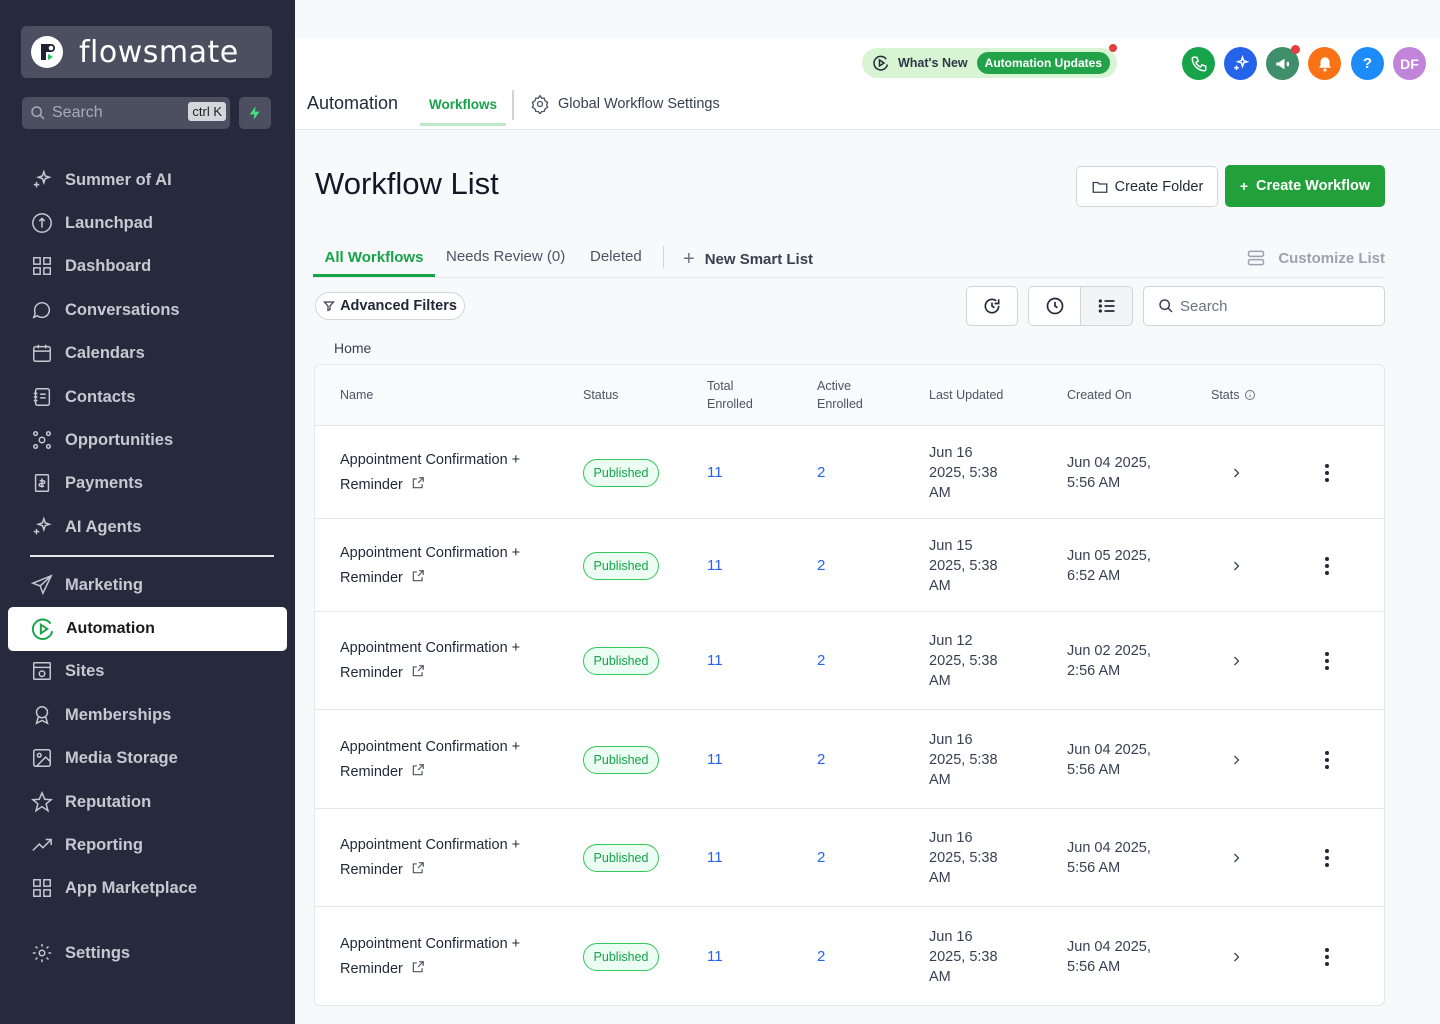 The width and height of the screenshot is (1440, 1024). What do you see at coordinates (940, 779) in the screenshot?
I see `date-line: AM` at bounding box center [940, 779].